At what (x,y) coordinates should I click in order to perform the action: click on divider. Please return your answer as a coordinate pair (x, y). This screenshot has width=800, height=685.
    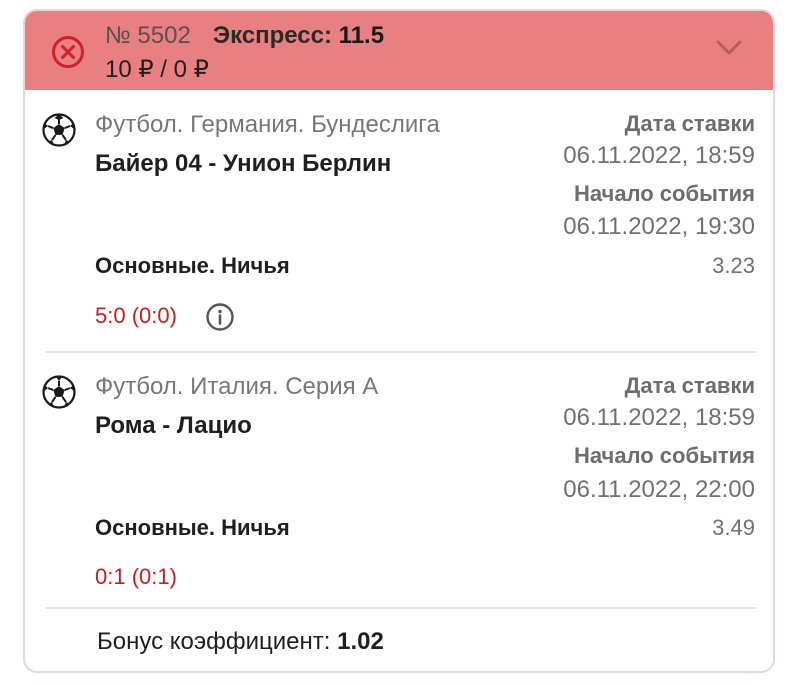
    Looking at the image, I should click on (400, 608).